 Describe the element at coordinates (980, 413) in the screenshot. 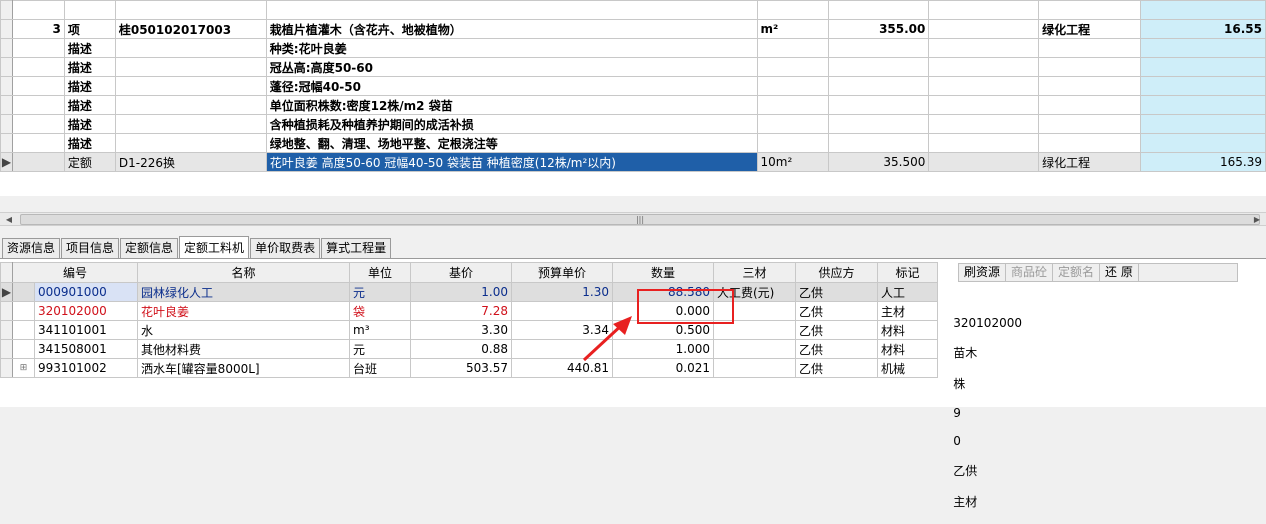

I see `side-resource-row: 320102000 苗木 株 9 0 乙供 主材` at that location.